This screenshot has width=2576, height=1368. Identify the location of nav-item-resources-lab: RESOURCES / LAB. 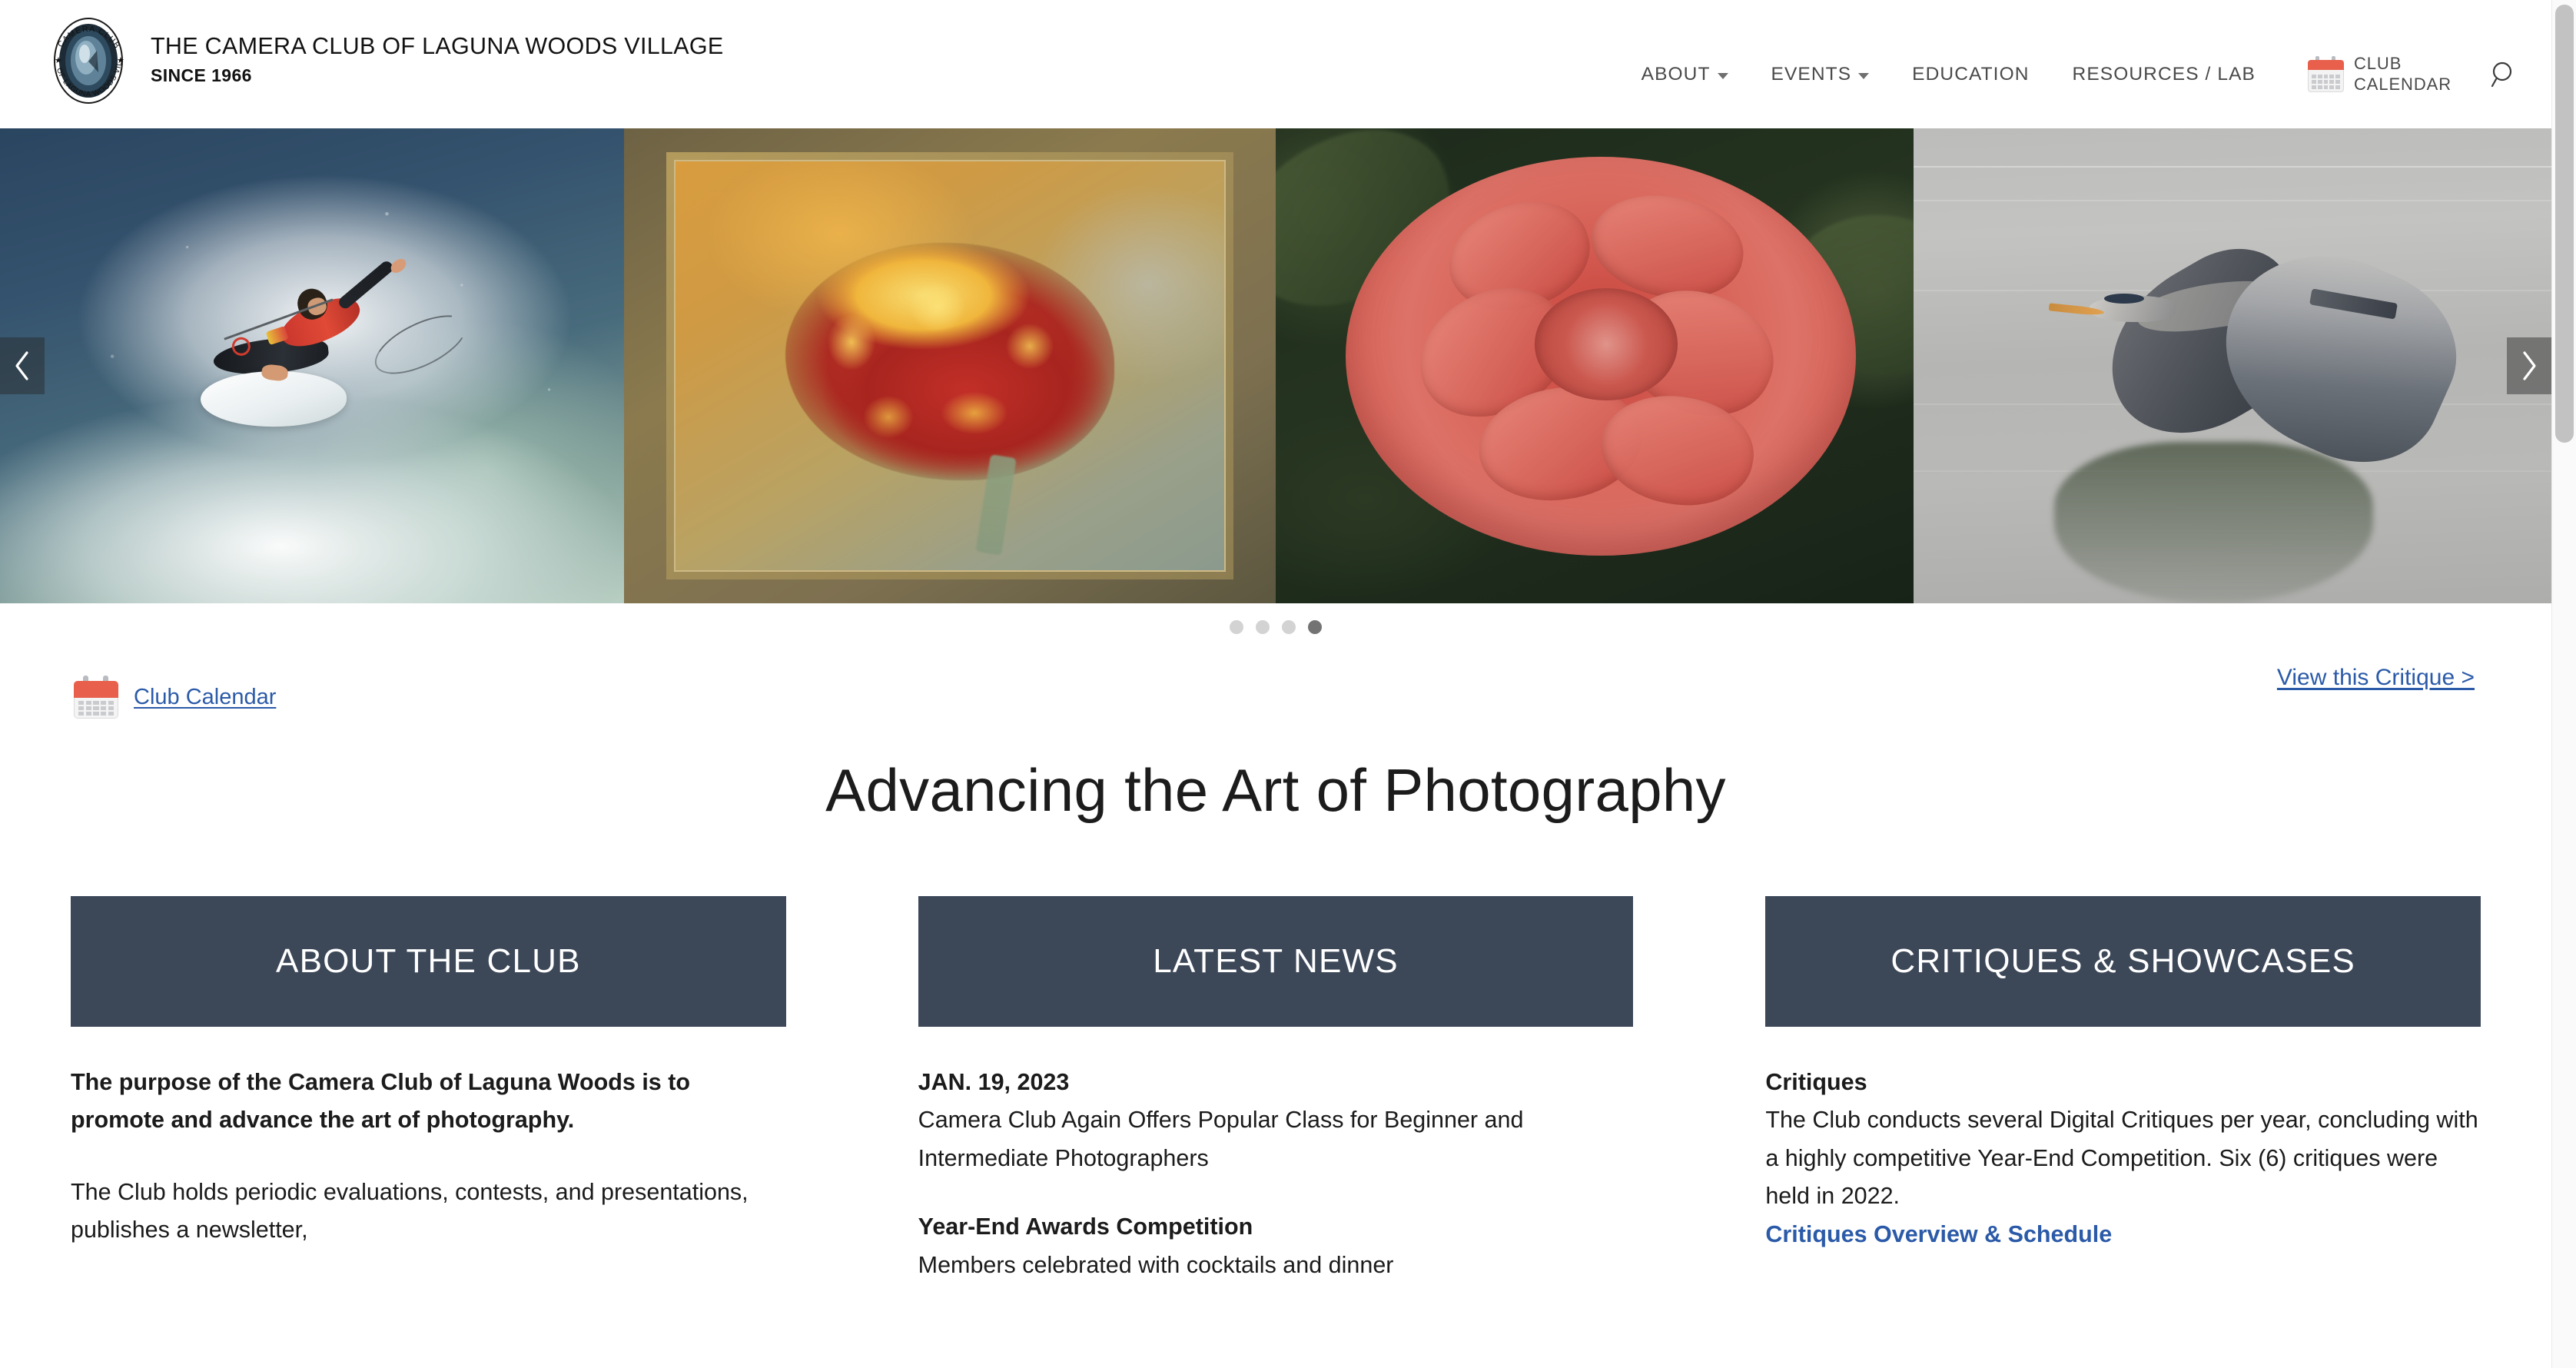
(2164, 74).